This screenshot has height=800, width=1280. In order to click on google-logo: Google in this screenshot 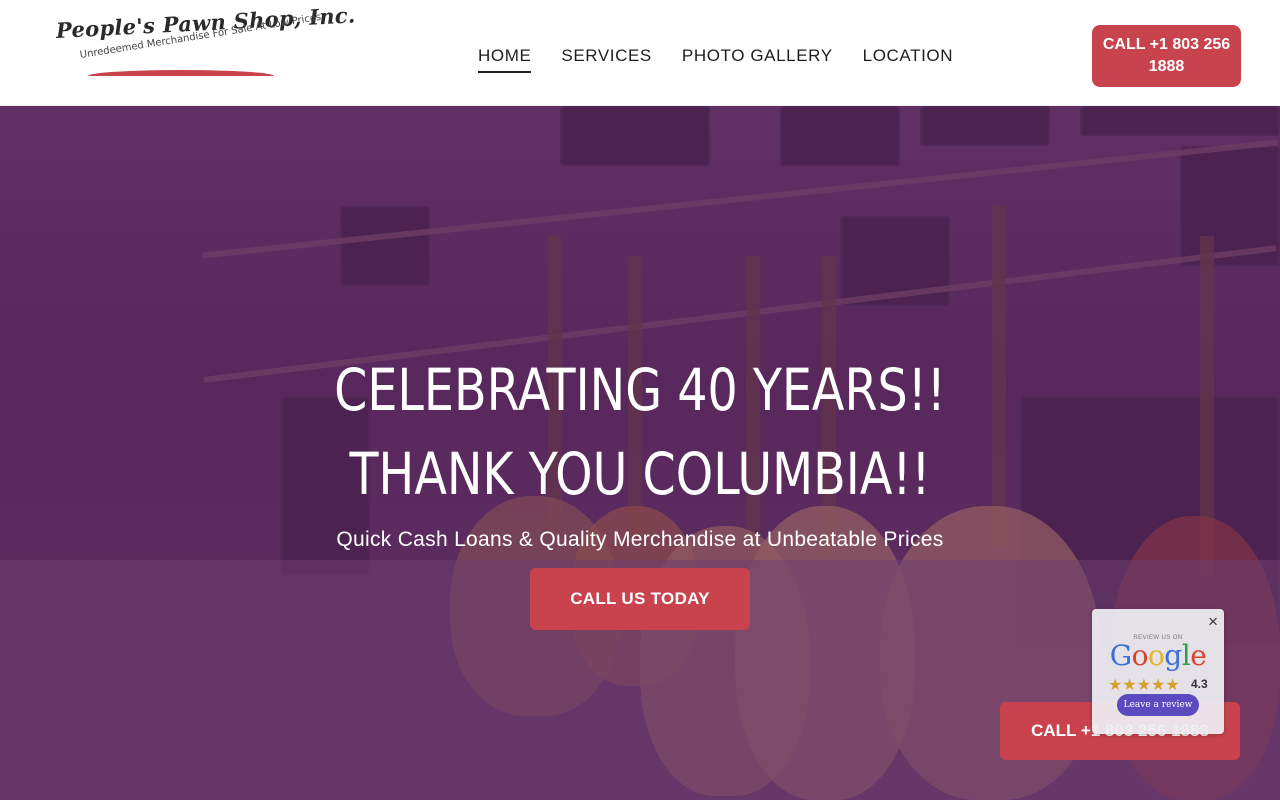, I will do `click(1158, 655)`.